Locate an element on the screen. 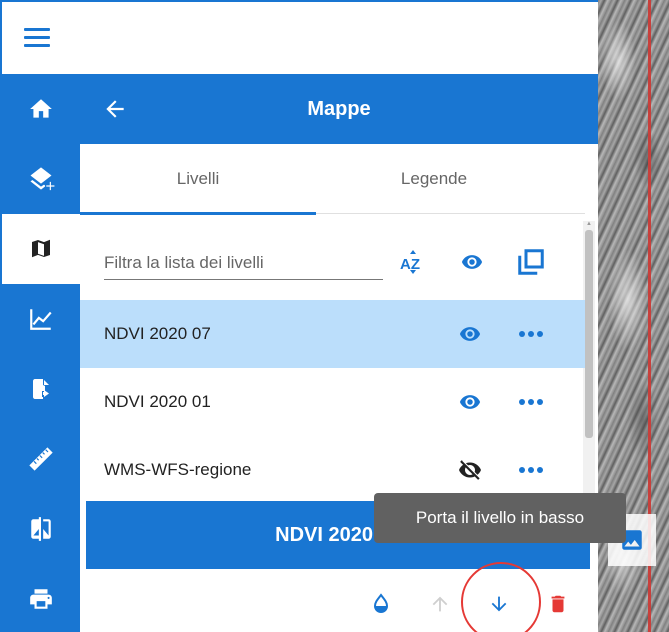 This screenshot has height=632, width=669. toggle-all-visibility-button is located at coordinates (472, 262).